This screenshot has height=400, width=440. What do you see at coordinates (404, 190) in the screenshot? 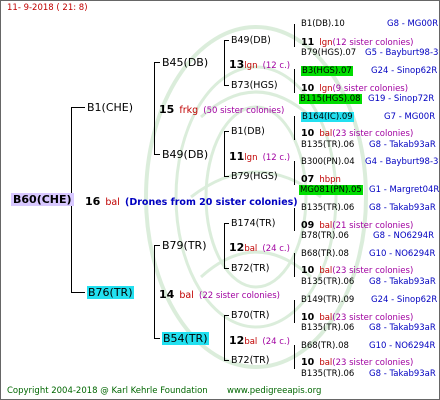
I see `g4-origin: G1 - Margret04R` at bounding box center [404, 190].